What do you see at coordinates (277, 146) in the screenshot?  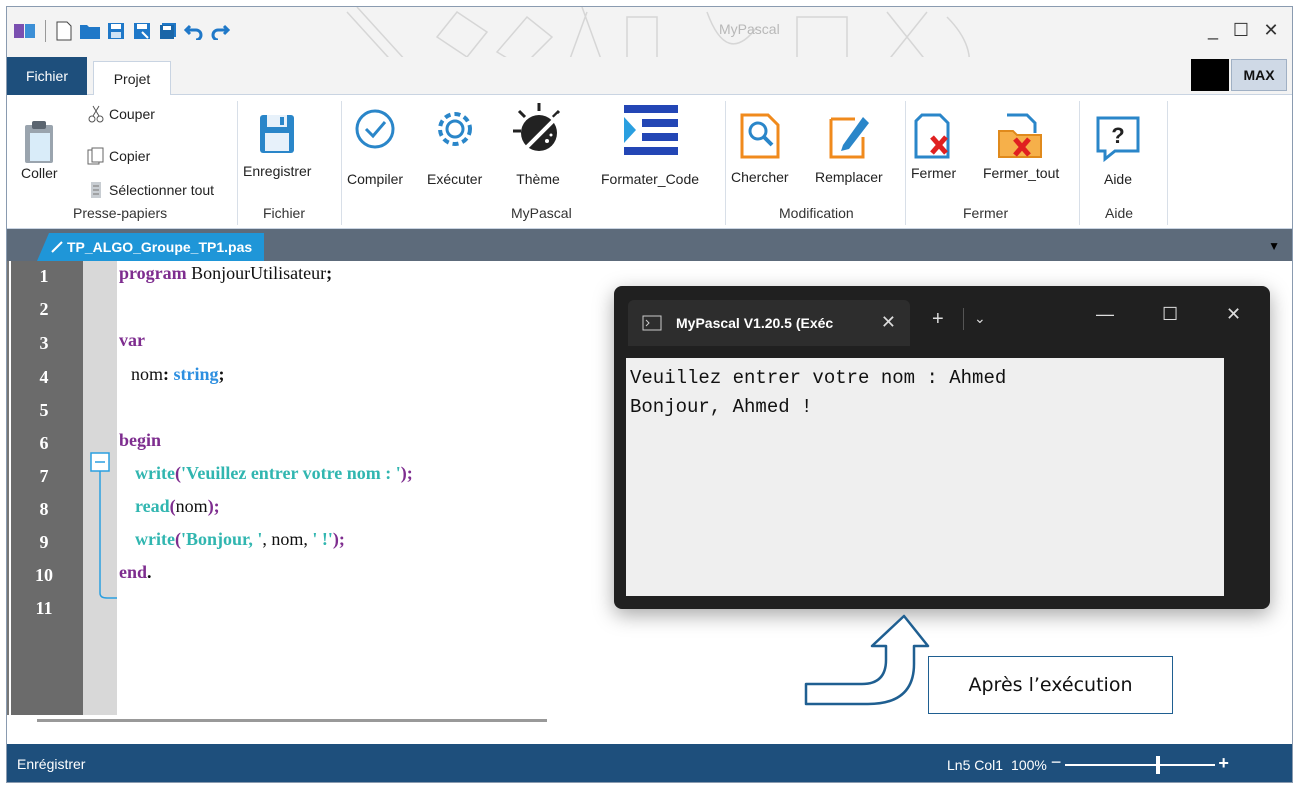 I see `save-button: Enregistrer` at bounding box center [277, 146].